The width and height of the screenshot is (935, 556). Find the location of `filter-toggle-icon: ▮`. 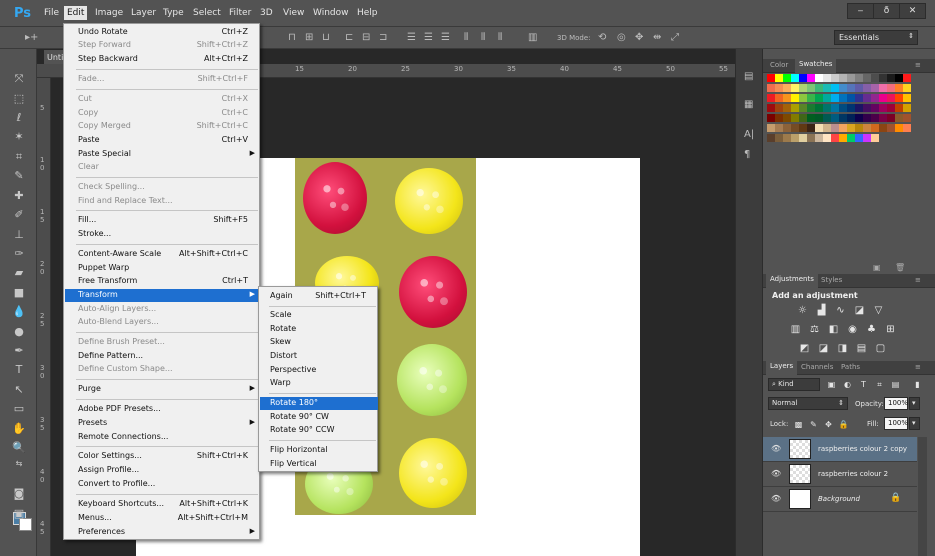

filter-toggle-icon: ▮ is located at coordinates (917, 384).